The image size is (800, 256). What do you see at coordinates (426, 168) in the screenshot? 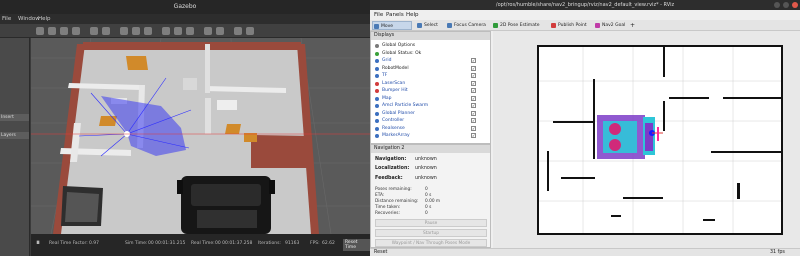
I see `localization-value: unknown` at bounding box center [426, 168].